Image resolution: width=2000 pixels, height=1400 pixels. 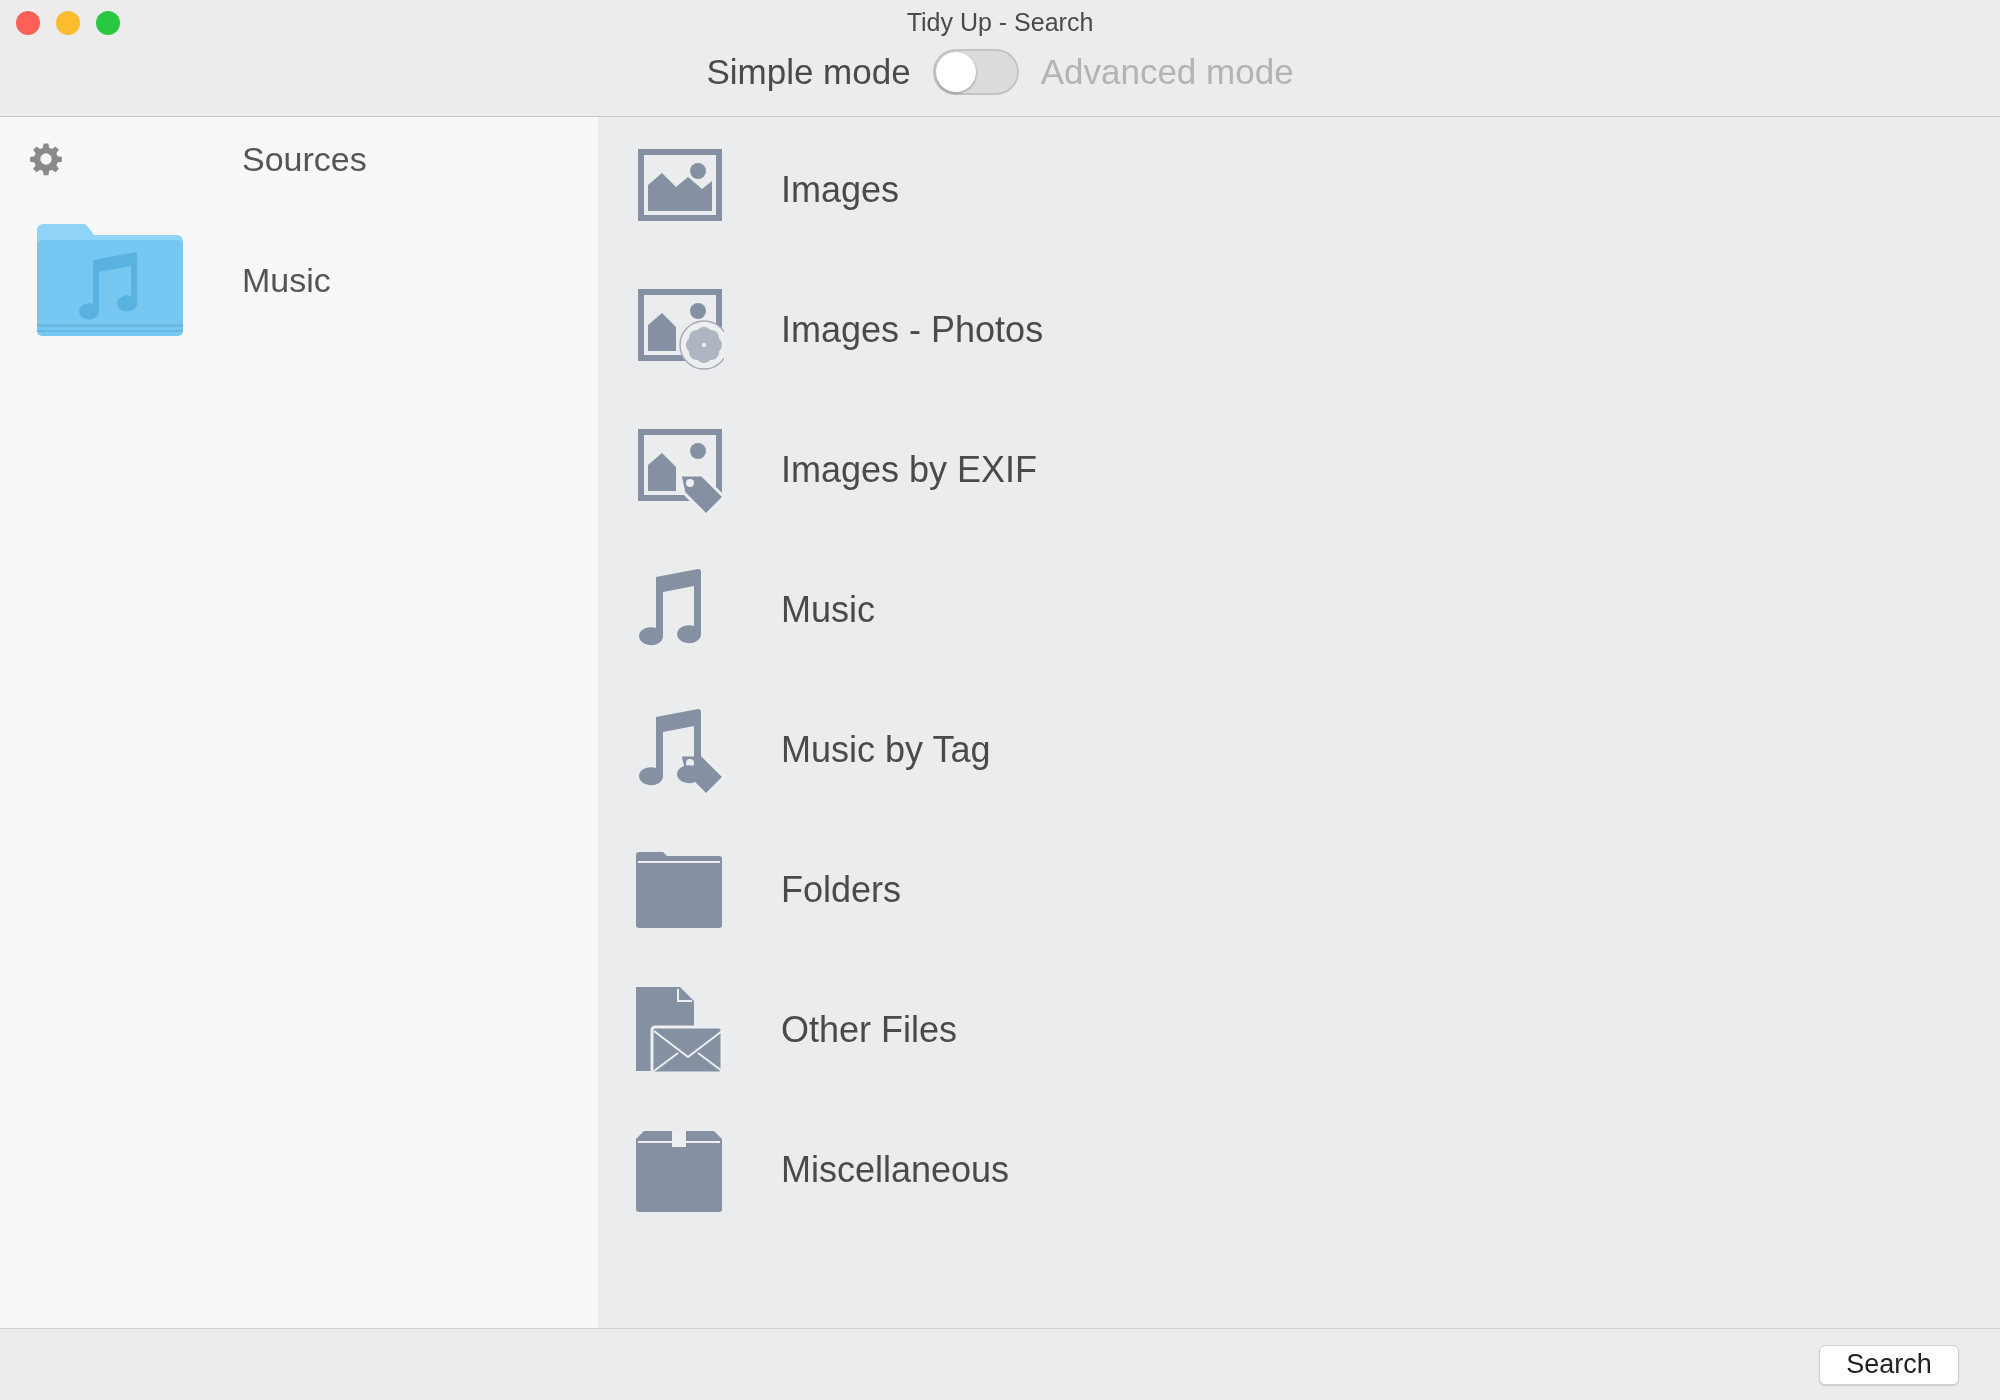 I want to click on category-label: Images - Photos, so click(x=912, y=330).